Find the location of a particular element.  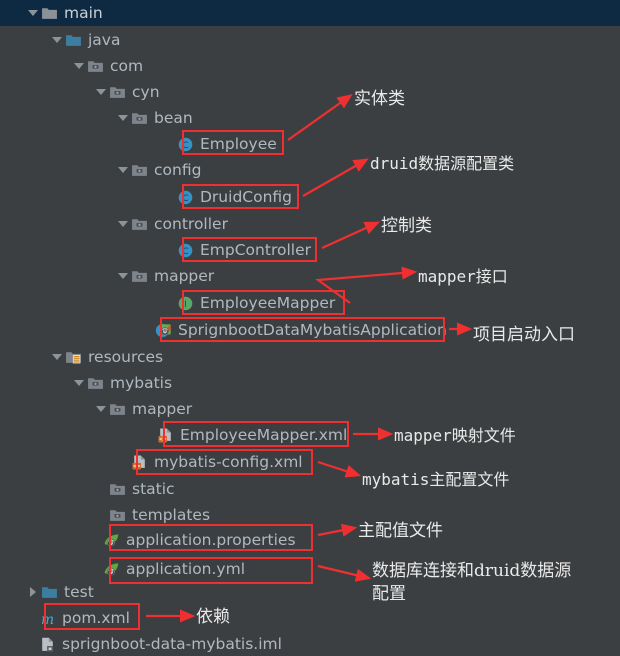

tree-row-controller: controller is located at coordinates (172, 224).